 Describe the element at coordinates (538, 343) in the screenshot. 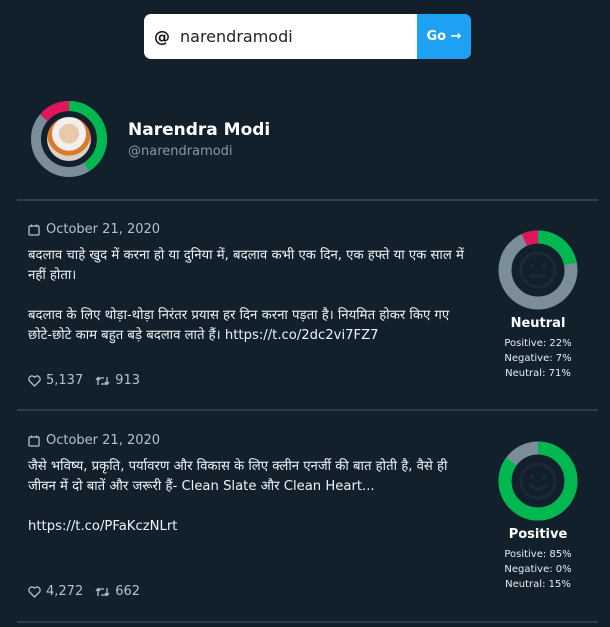

I see `positive-percent: Positive: 22%` at that location.